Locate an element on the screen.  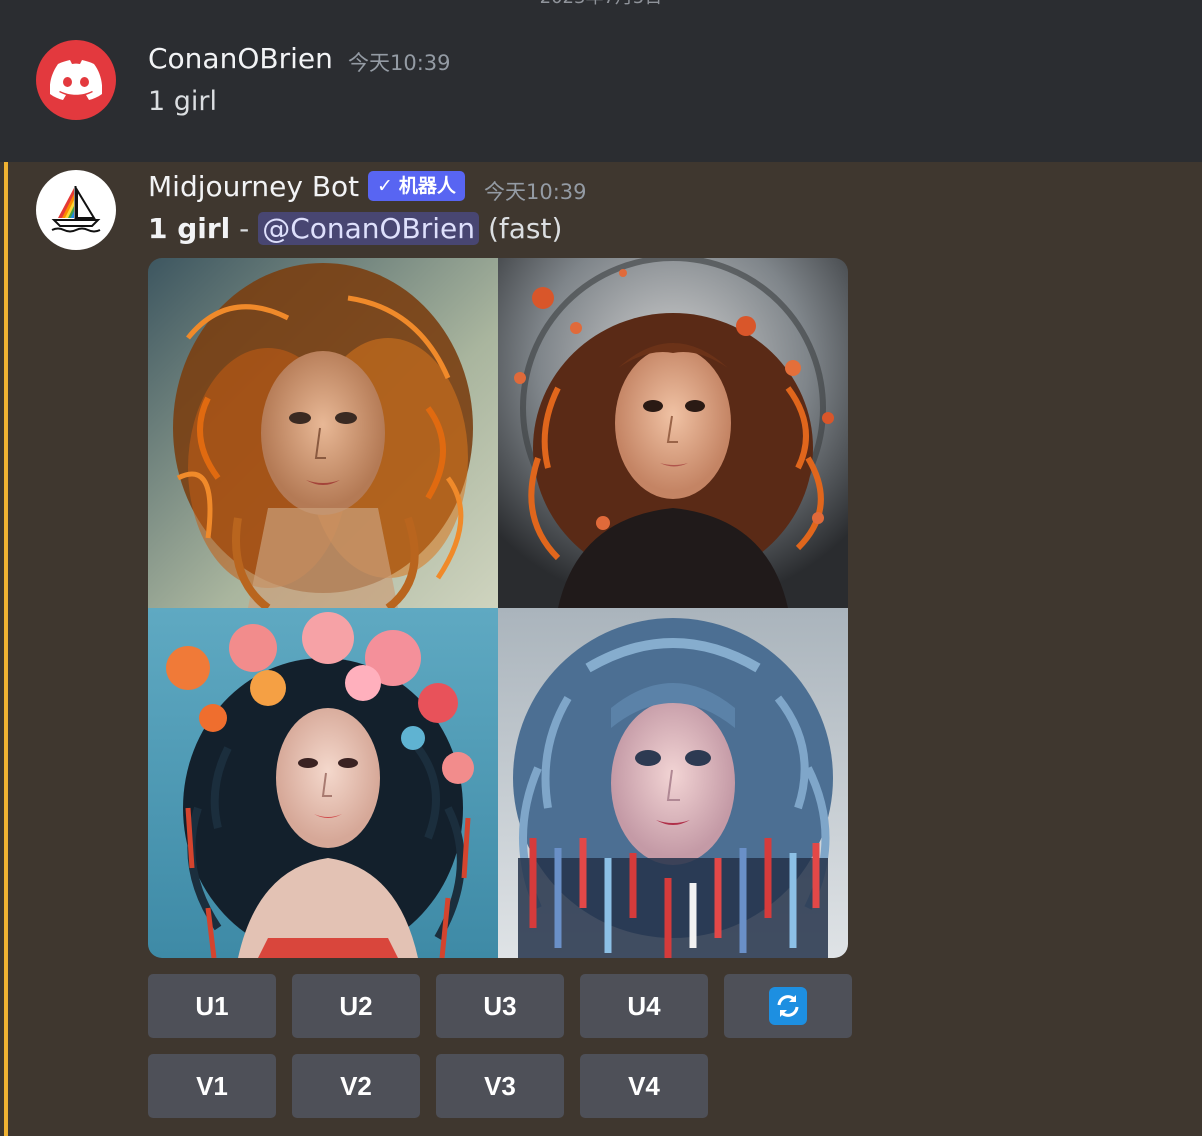
user-avatar is located at coordinates (76, 80).